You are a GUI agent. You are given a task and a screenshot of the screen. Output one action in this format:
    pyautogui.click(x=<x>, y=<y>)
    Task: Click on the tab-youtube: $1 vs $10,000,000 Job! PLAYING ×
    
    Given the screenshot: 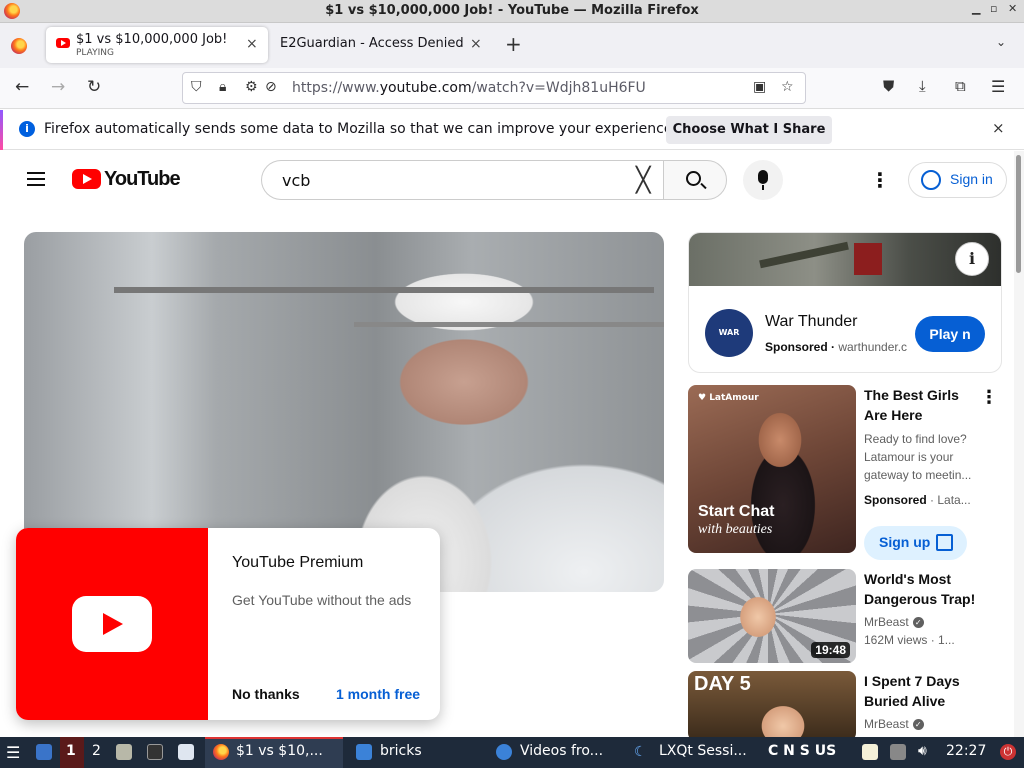 What is the action you would take?
    pyautogui.click(x=157, y=45)
    